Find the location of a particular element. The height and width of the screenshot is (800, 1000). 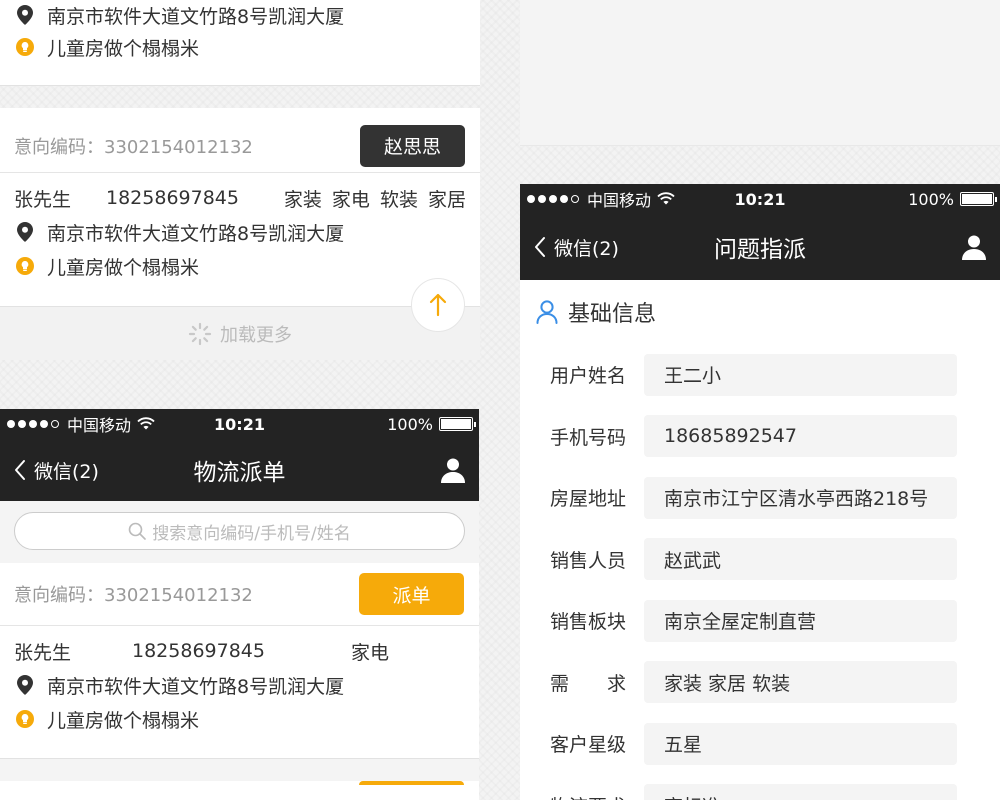

logistics-requirement-label: 物流要求 is located at coordinates (582, 796).